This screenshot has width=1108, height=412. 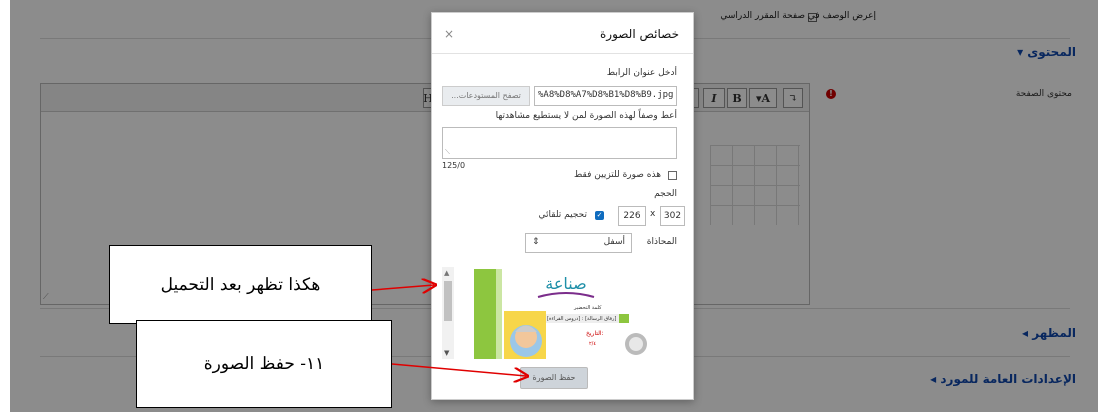 What do you see at coordinates (402, 287) in the screenshot?
I see `arrow-to-preview` at bounding box center [402, 287].